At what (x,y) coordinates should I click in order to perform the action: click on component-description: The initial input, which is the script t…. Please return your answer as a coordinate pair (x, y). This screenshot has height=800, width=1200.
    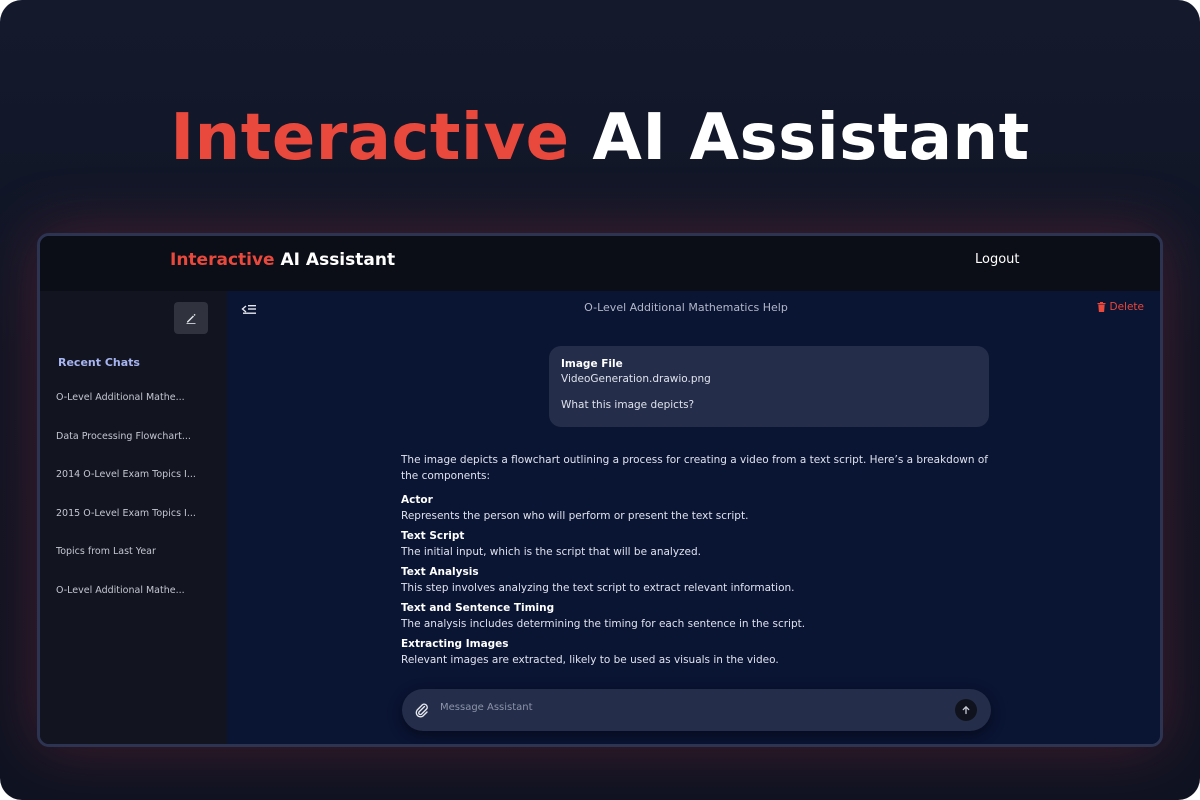
    Looking at the image, I should click on (551, 552).